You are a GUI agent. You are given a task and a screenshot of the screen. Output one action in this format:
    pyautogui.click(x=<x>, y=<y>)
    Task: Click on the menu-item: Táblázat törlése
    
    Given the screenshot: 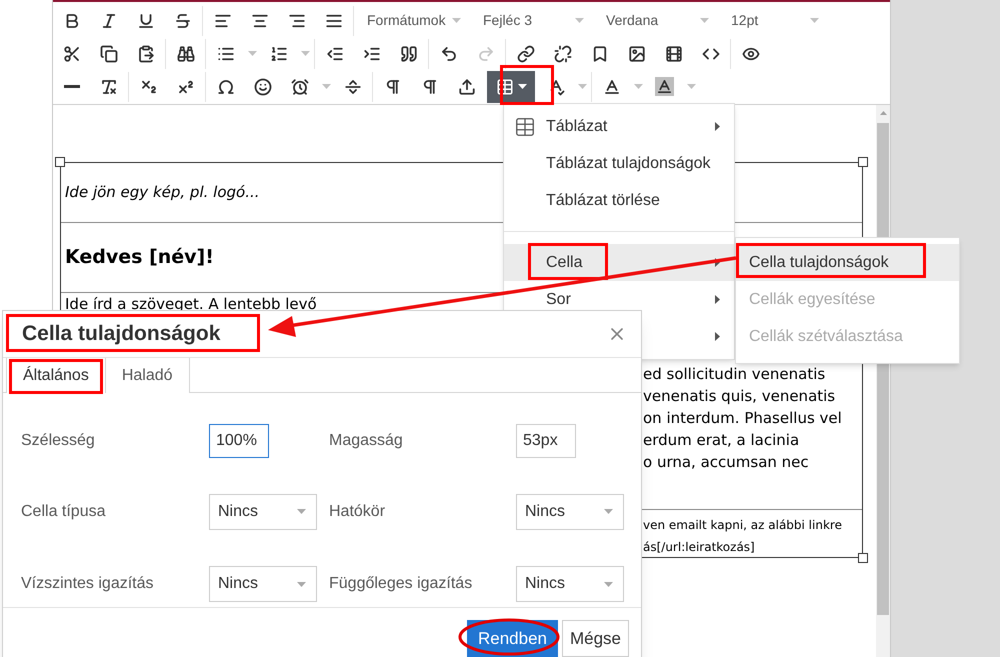 What is the action you would take?
    pyautogui.click(x=619, y=200)
    